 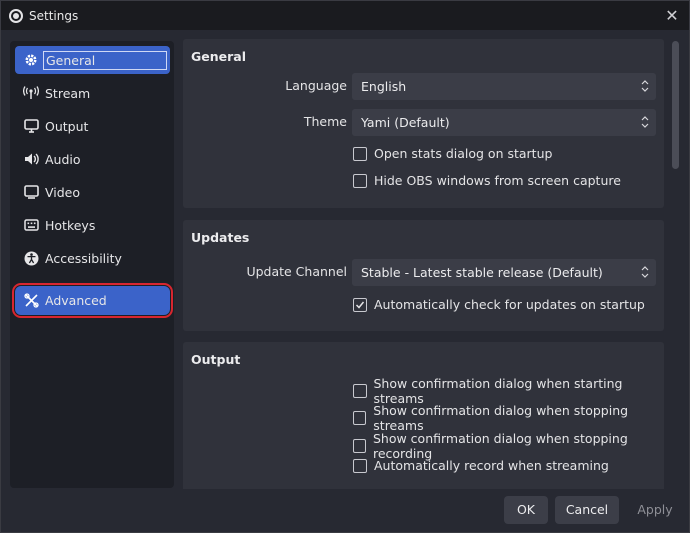 What do you see at coordinates (63, 159) in the screenshot?
I see `sidebar-item-label: Audio` at bounding box center [63, 159].